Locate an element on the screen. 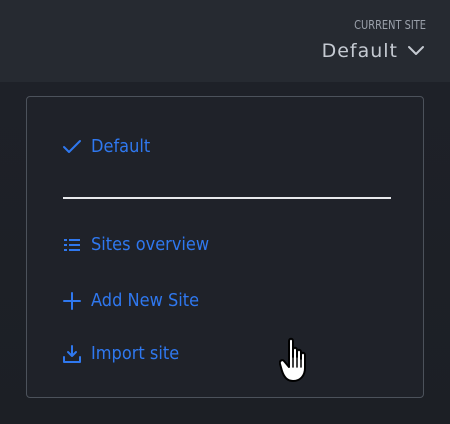  check-icon is located at coordinates (72, 147).